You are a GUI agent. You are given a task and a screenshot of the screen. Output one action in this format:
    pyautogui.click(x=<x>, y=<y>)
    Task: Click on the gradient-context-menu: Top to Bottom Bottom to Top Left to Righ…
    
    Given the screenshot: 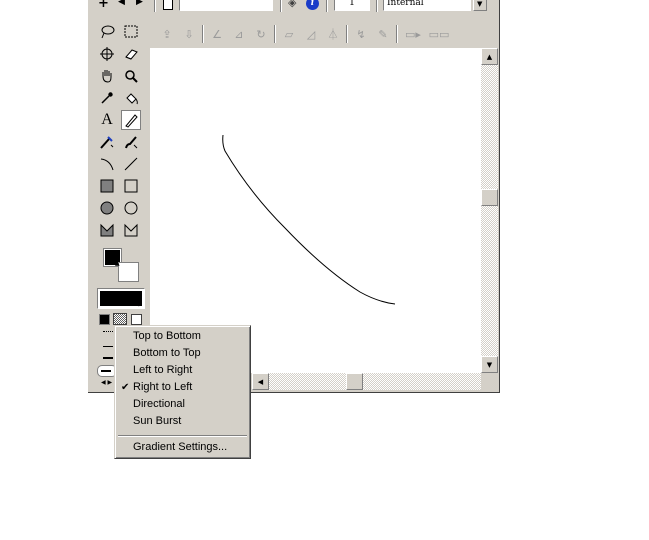 What is the action you would take?
    pyautogui.click(x=182, y=392)
    